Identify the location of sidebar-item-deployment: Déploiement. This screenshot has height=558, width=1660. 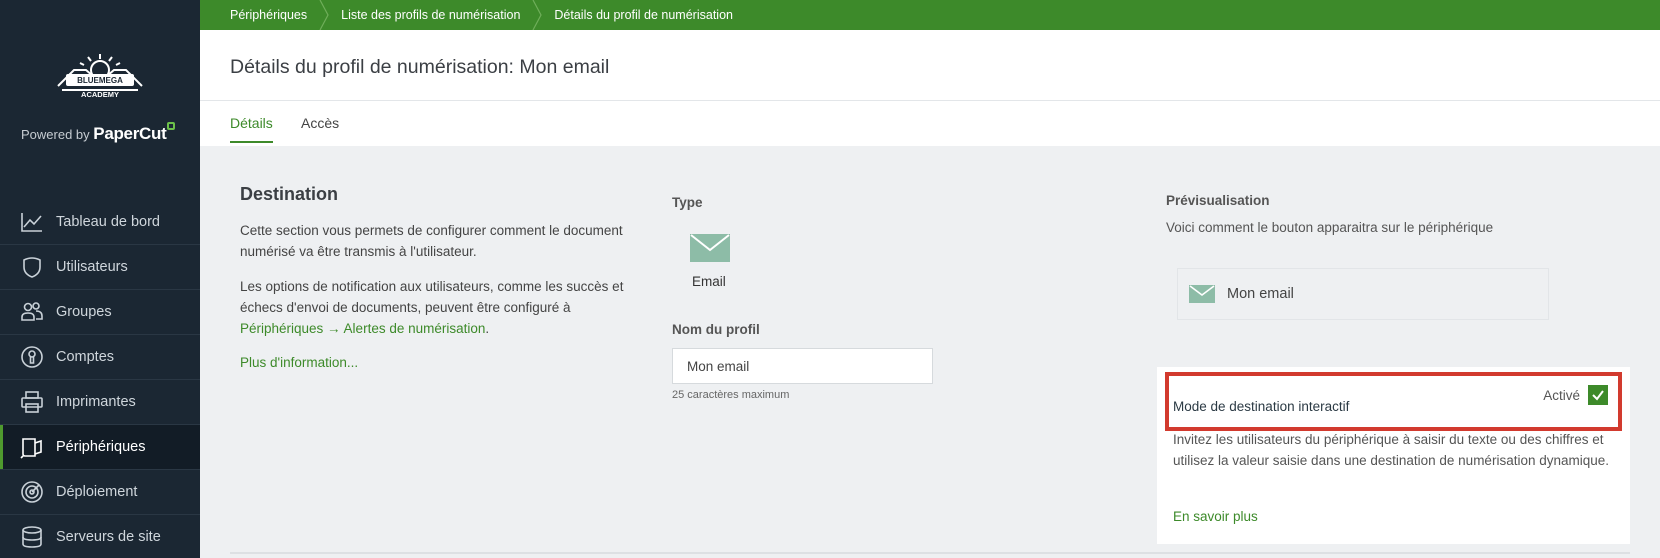
(100, 492).